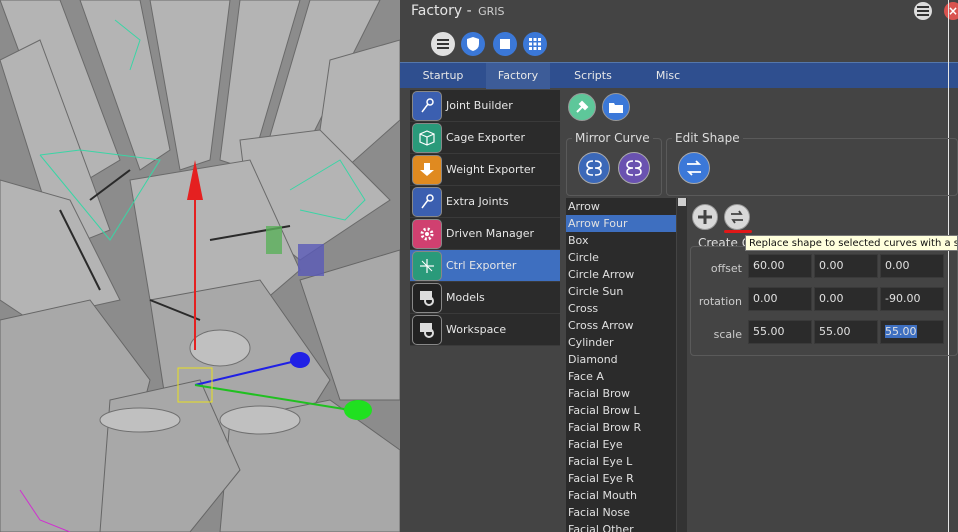  What do you see at coordinates (477, 201) in the screenshot?
I see `nav-label: Extra Joints` at bounding box center [477, 201].